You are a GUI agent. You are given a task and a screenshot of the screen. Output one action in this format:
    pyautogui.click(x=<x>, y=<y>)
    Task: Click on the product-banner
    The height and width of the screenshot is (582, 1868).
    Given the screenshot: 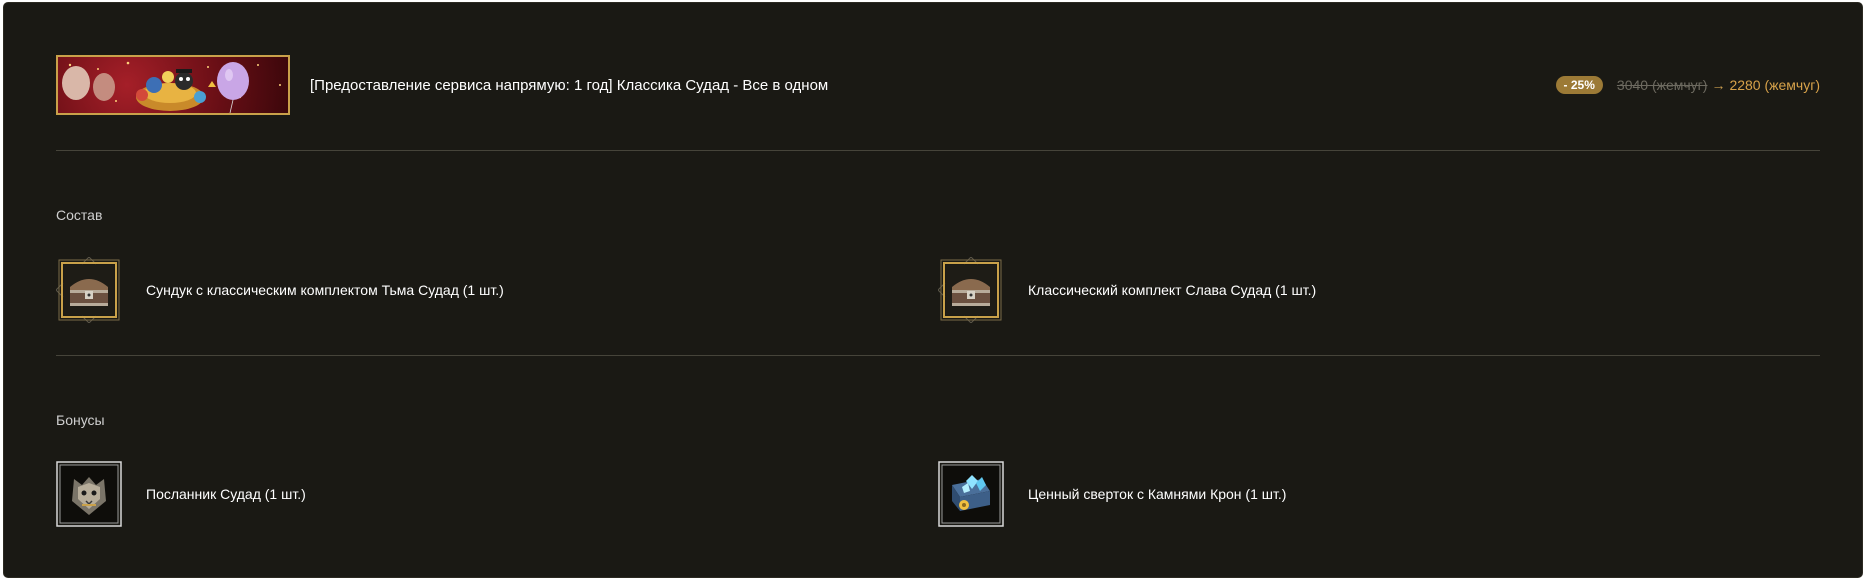 What is the action you would take?
    pyautogui.click(x=173, y=85)
    